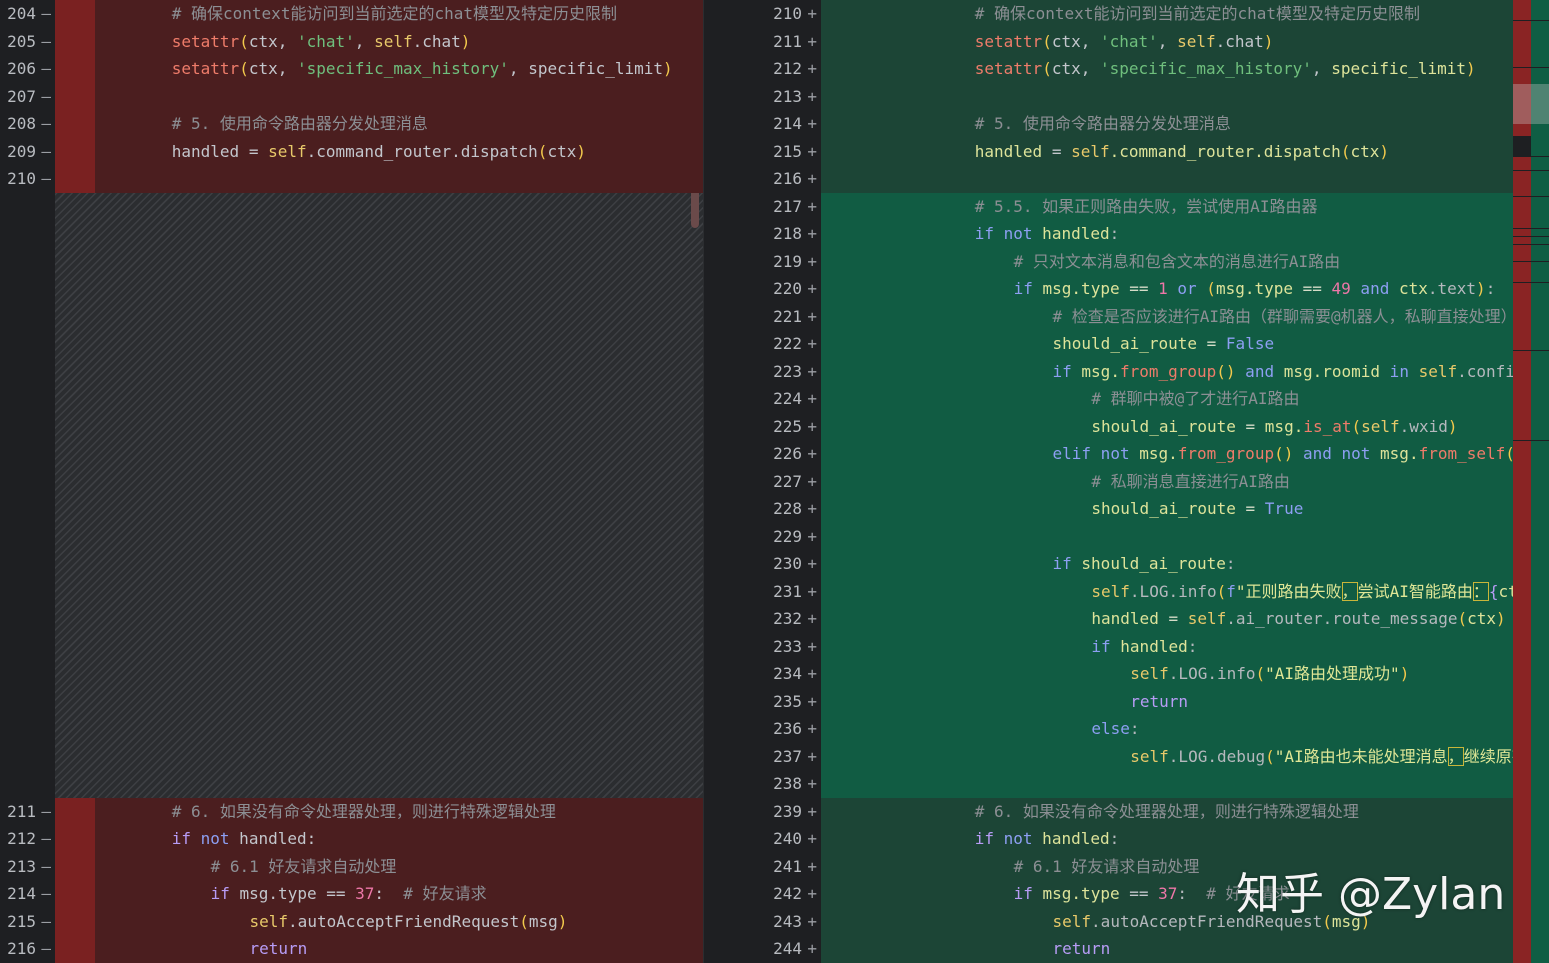 Image resolution: width=1549 pixels, height=963 pixels. What do you see at coordinates (1167, 399) in the screenshot?
I see `code-line: # 群聊中被@了才进行AI路由` at bounding box center [1167, 399].